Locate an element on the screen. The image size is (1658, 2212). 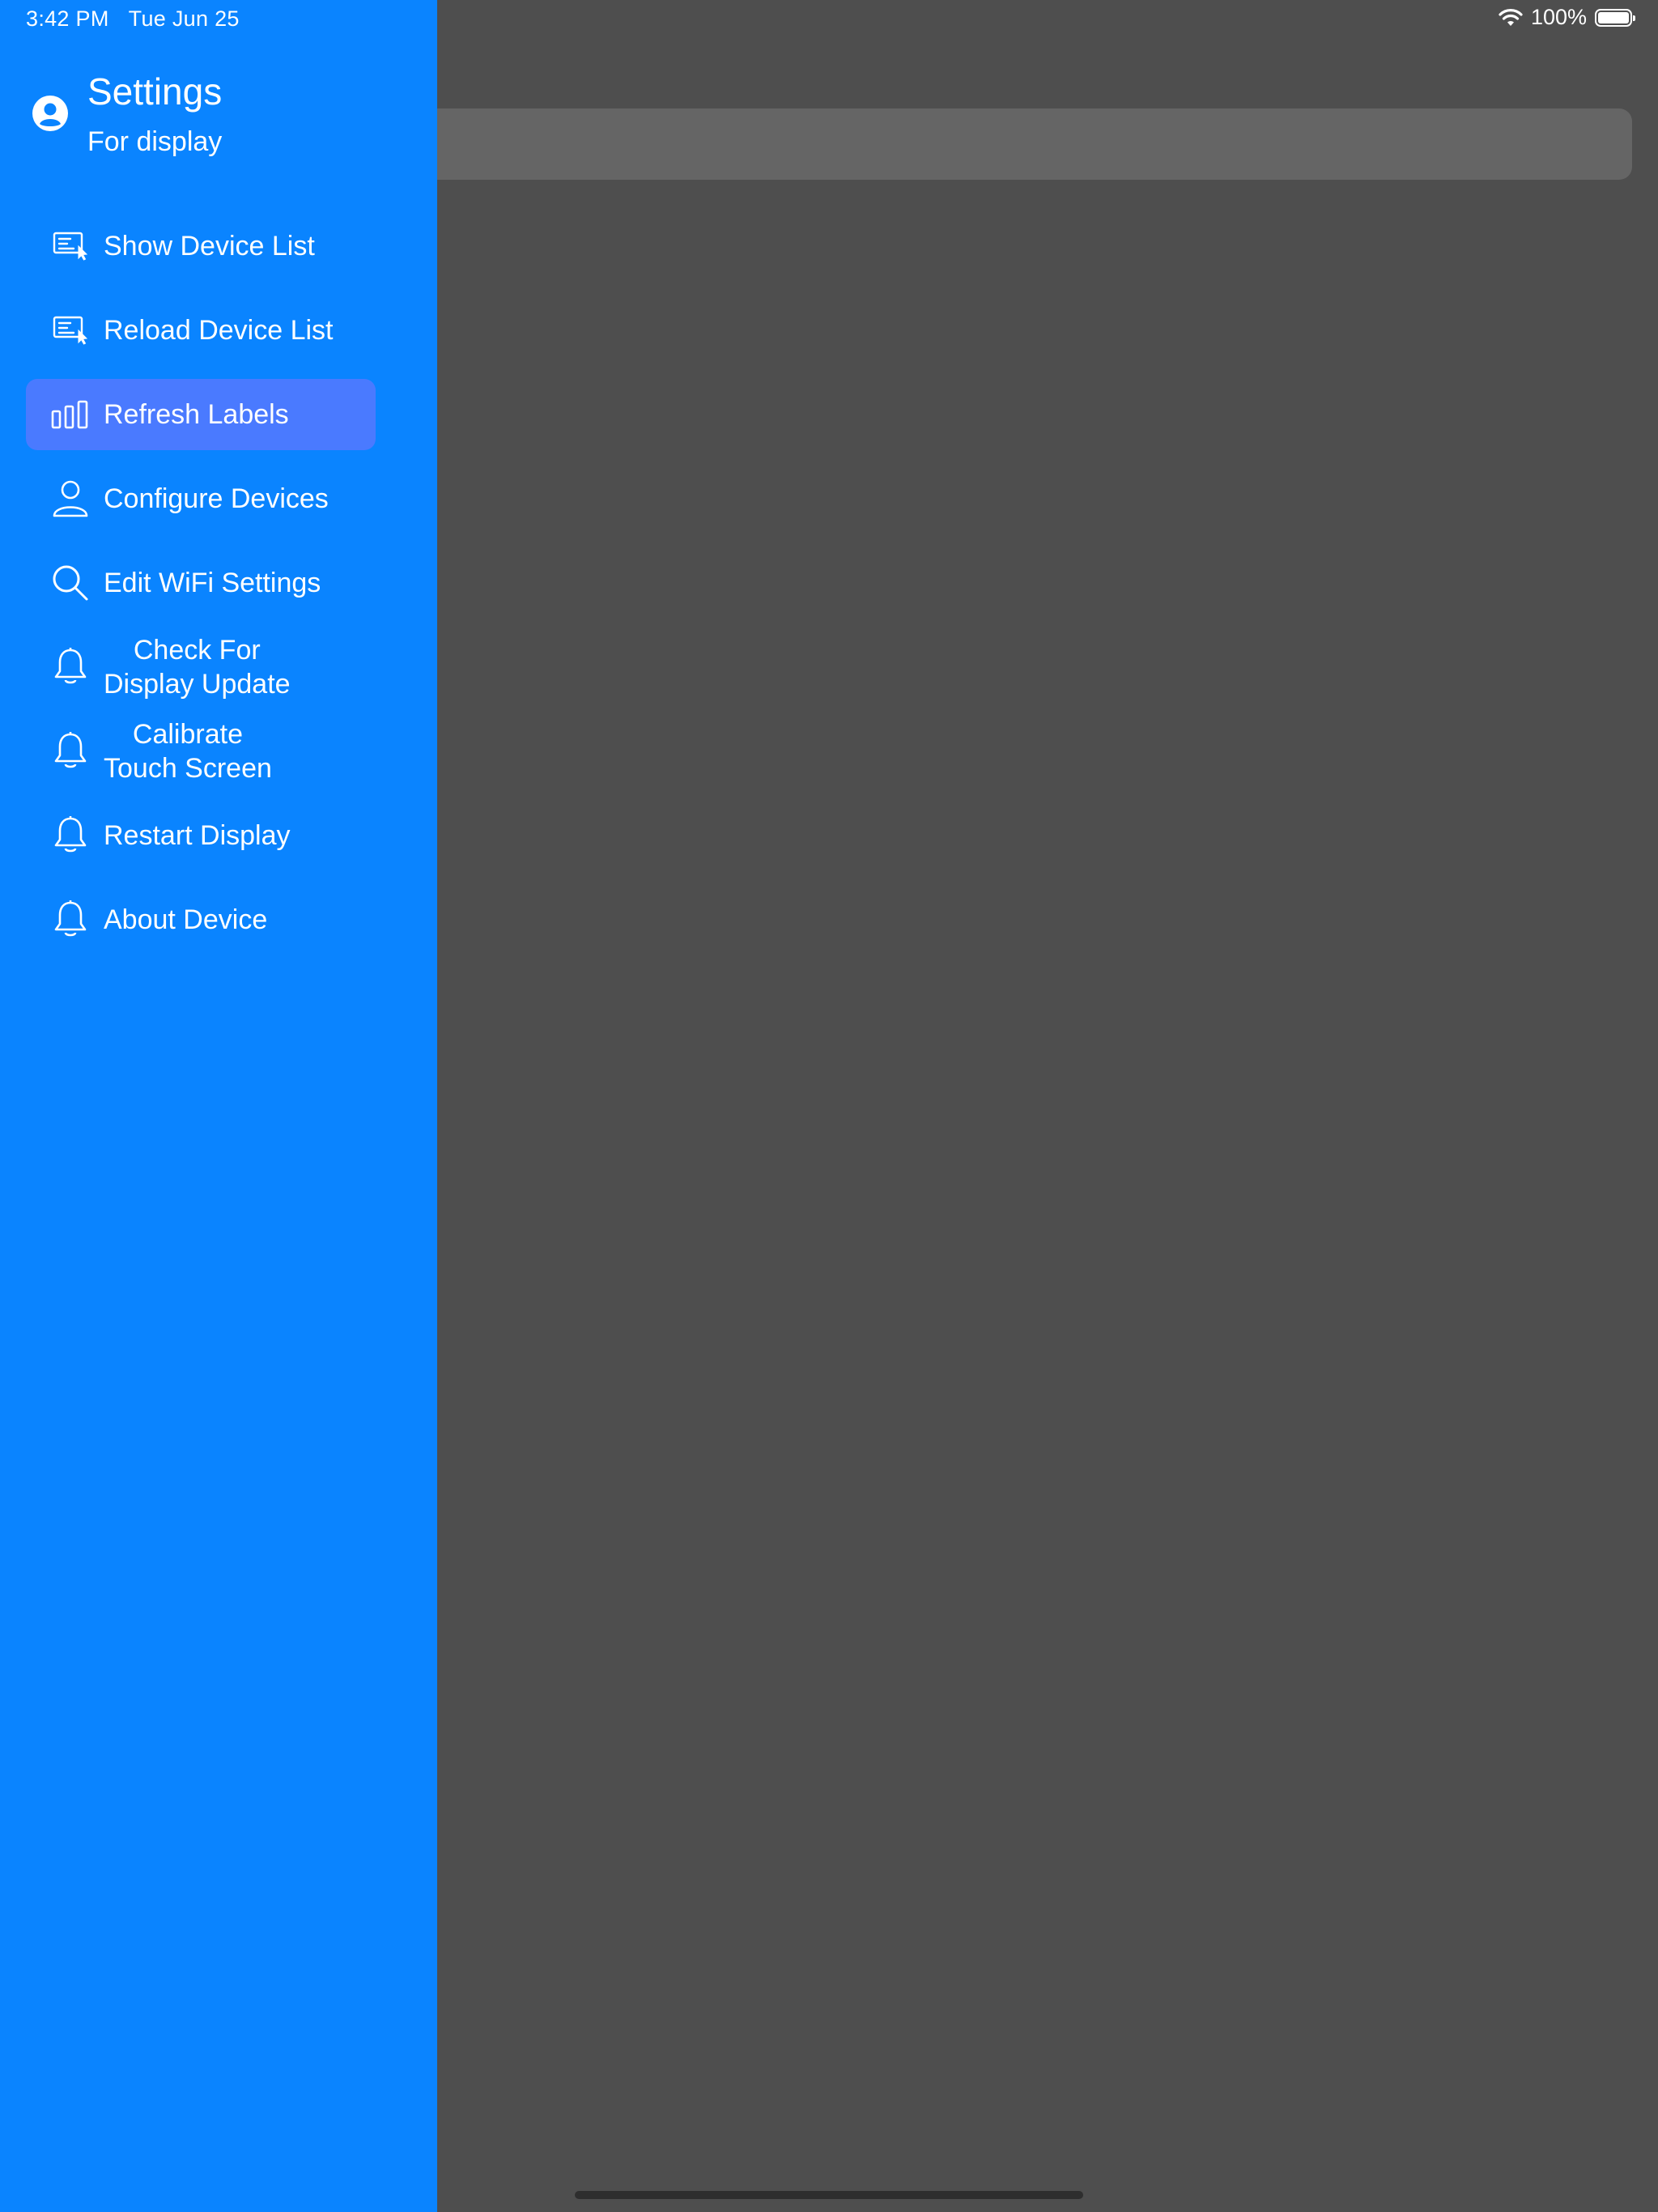
wifi-icon is located at coordinates (1511, 18).